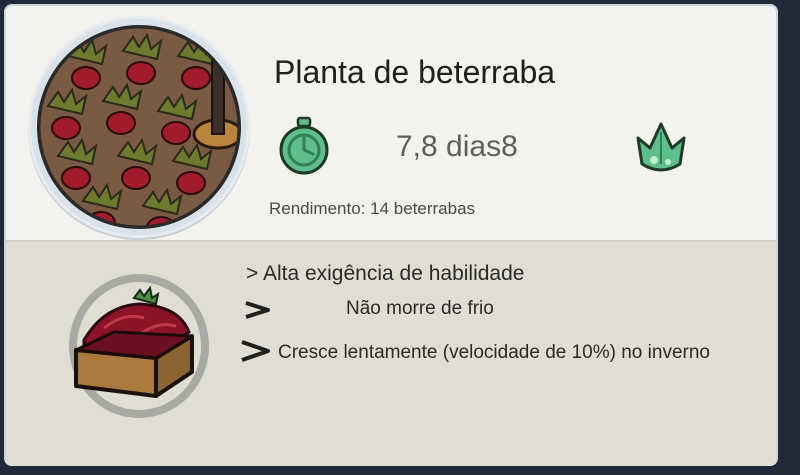 Image resolution: width=800 pixels, height=475 pixels. I want to click on trait-high-skill: > Alta exigência de habilidade, so click(385, 273).